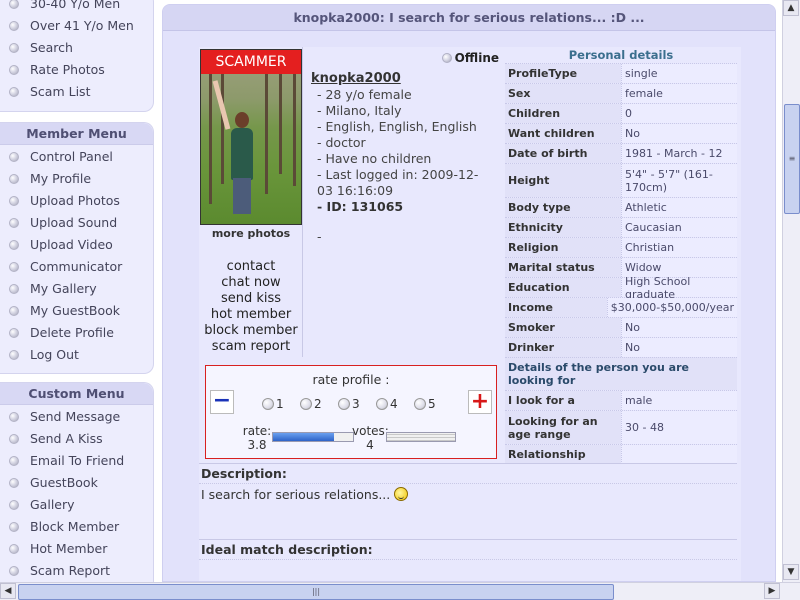 This screenshot has width=800, height=600. I want to click on scroll-left-arrow-icon: ◀, so click(8, 591).